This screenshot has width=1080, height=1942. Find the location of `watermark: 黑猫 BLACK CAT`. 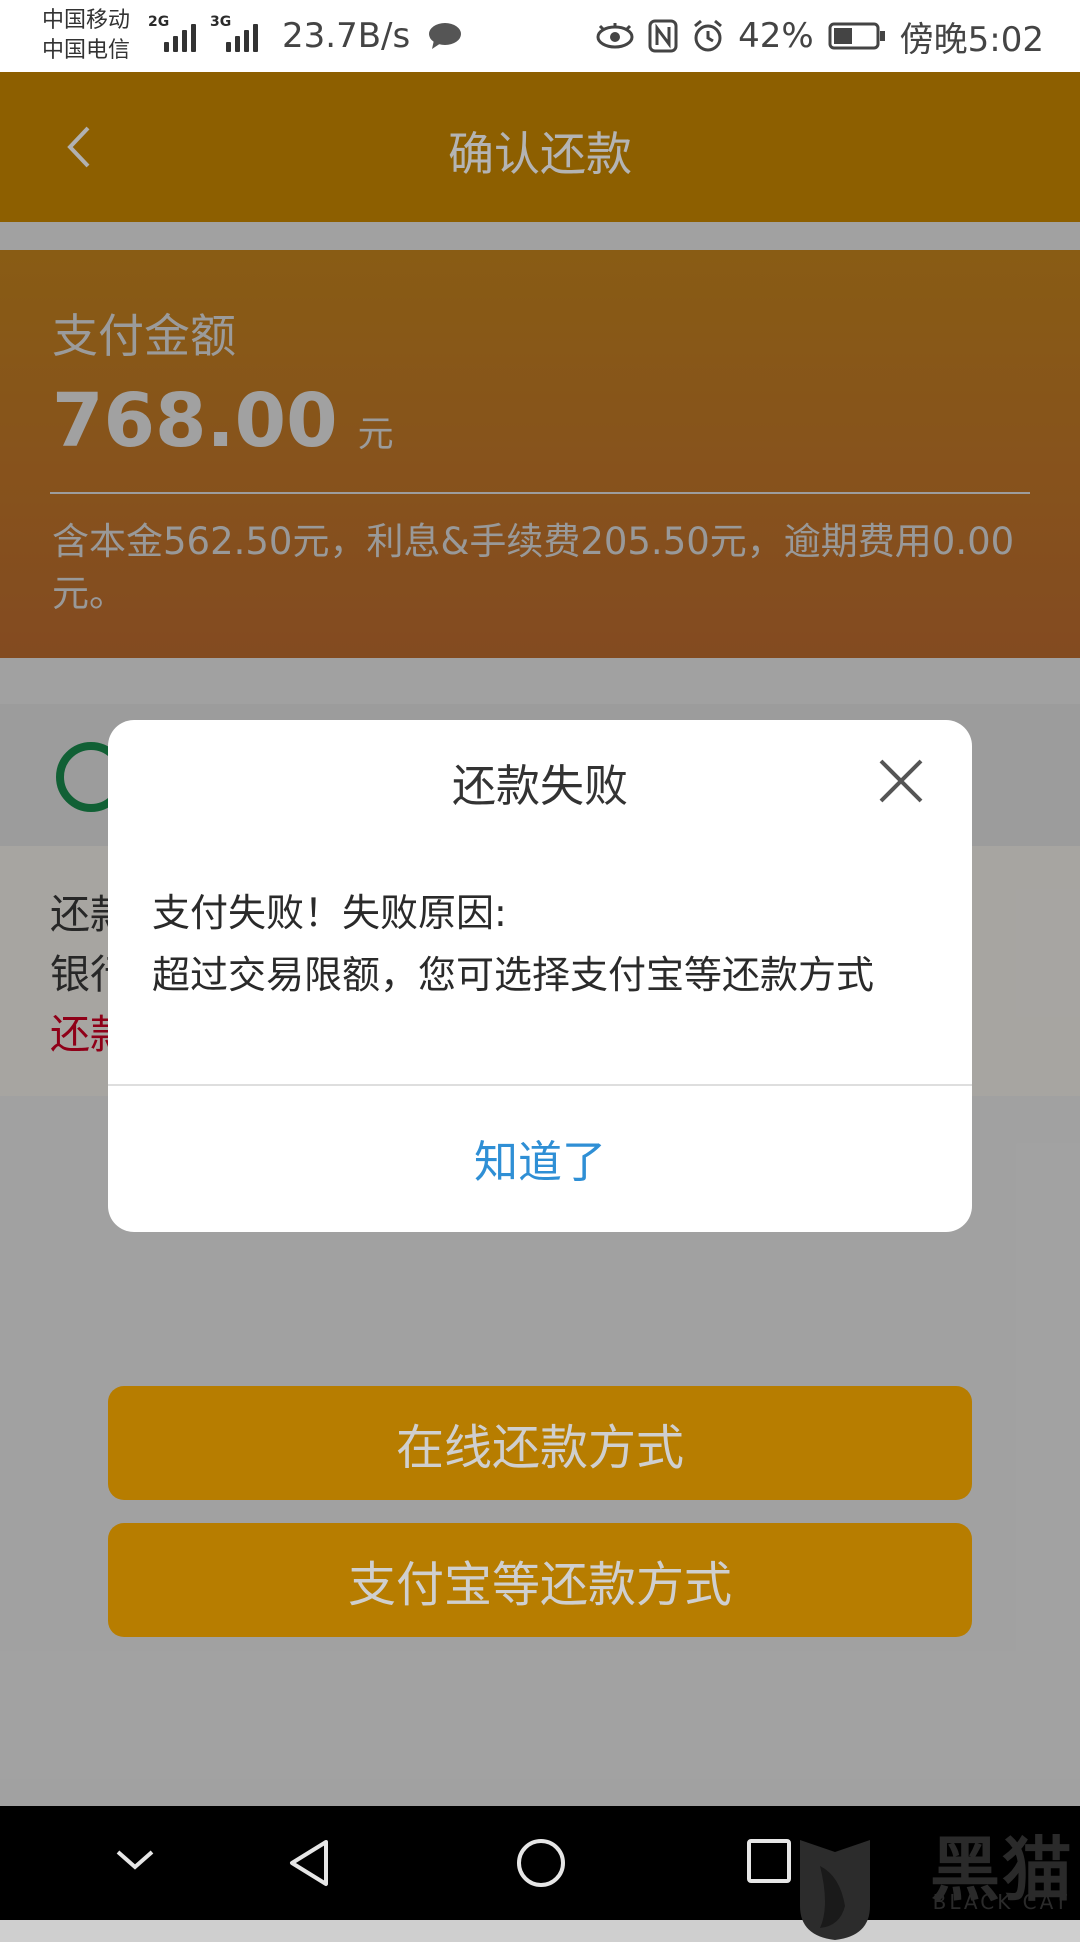

watermark: 黑猫 BLACK CAT is located at coordinates (935, 1873).